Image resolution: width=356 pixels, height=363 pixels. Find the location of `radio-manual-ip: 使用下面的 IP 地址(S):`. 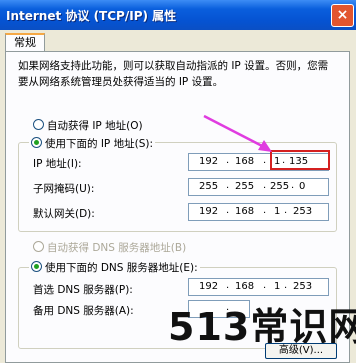

radio-manual-ip: 使用下面的 IP 地址(S): is located at coordinates (92, 143).